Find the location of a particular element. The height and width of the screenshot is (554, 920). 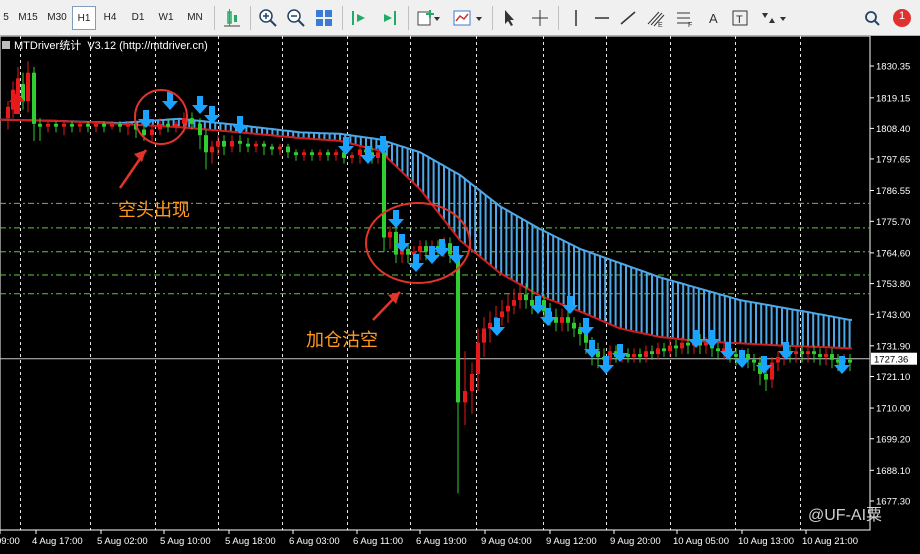

price-tick-label: 1731.90 is located at coordinates (893, 346).